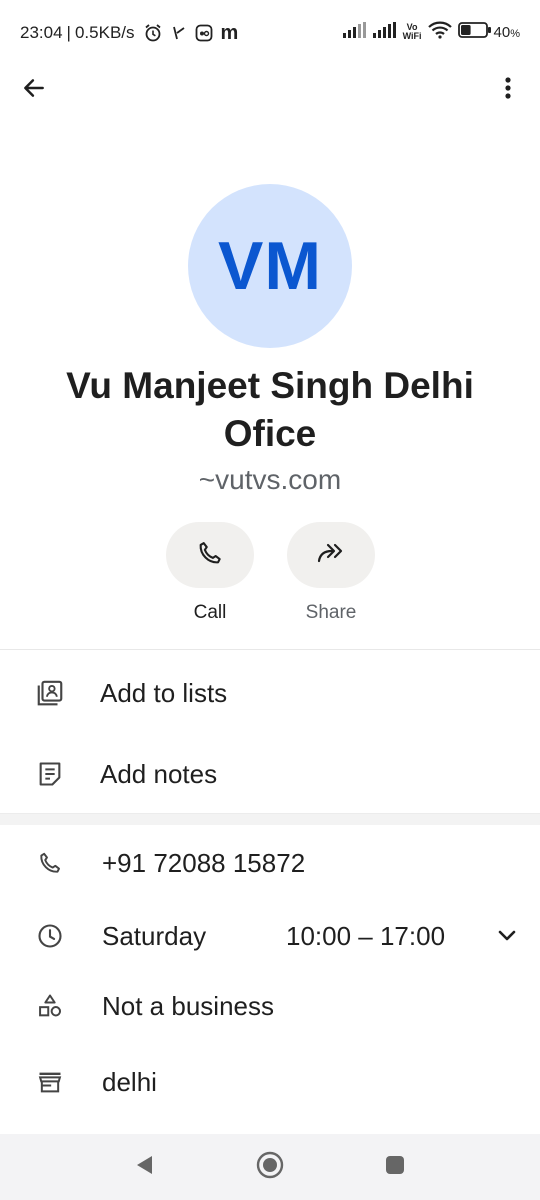 Image resolution: width=540 pixels, height=1200 pixels. I want to click on arrow-back-icon, so click(34, 90).